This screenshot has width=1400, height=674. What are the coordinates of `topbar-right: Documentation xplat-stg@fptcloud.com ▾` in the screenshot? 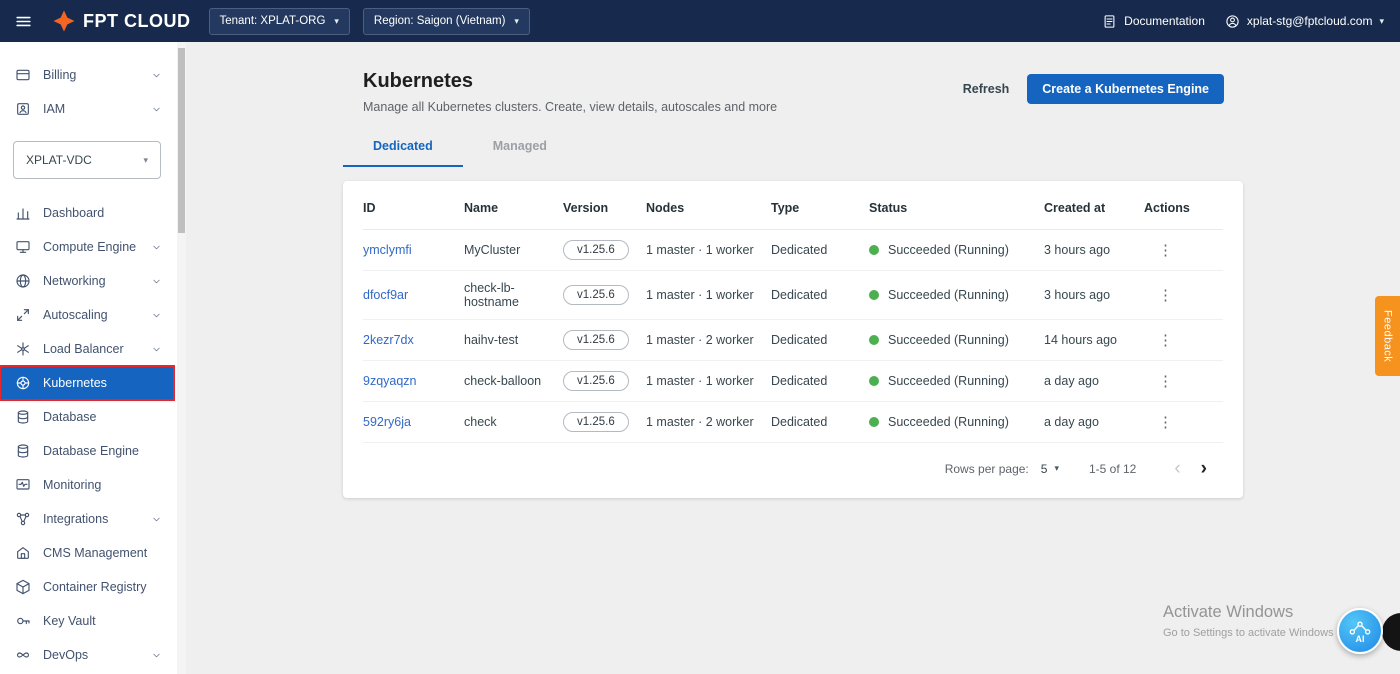 It's located at (1243, 21).